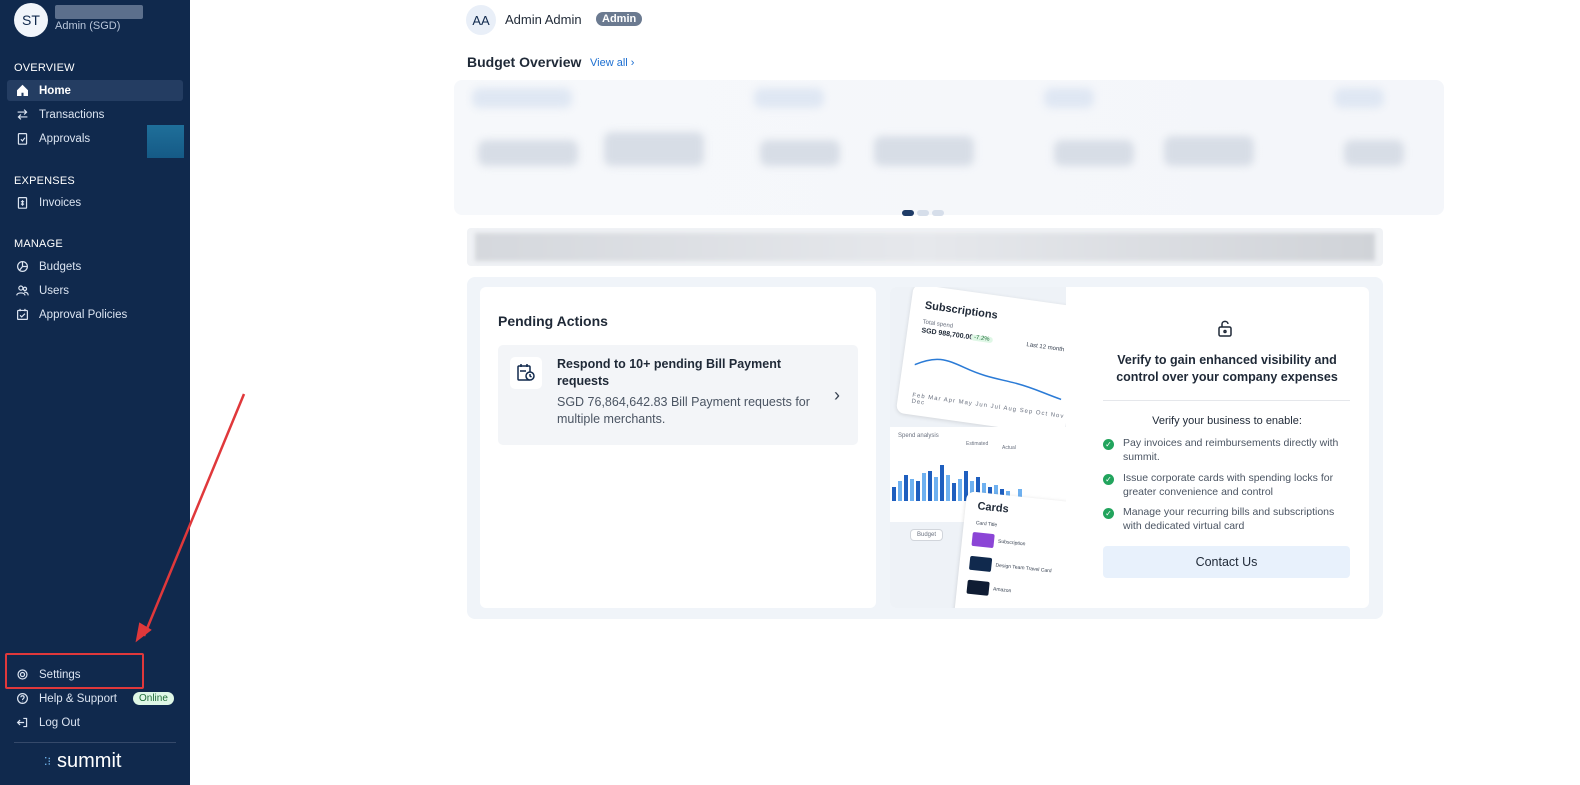 The image size is (1580, 785). Describe the element at coordinates (481, 20) in the screenshot. I see `user-avatar: AA` at that location.